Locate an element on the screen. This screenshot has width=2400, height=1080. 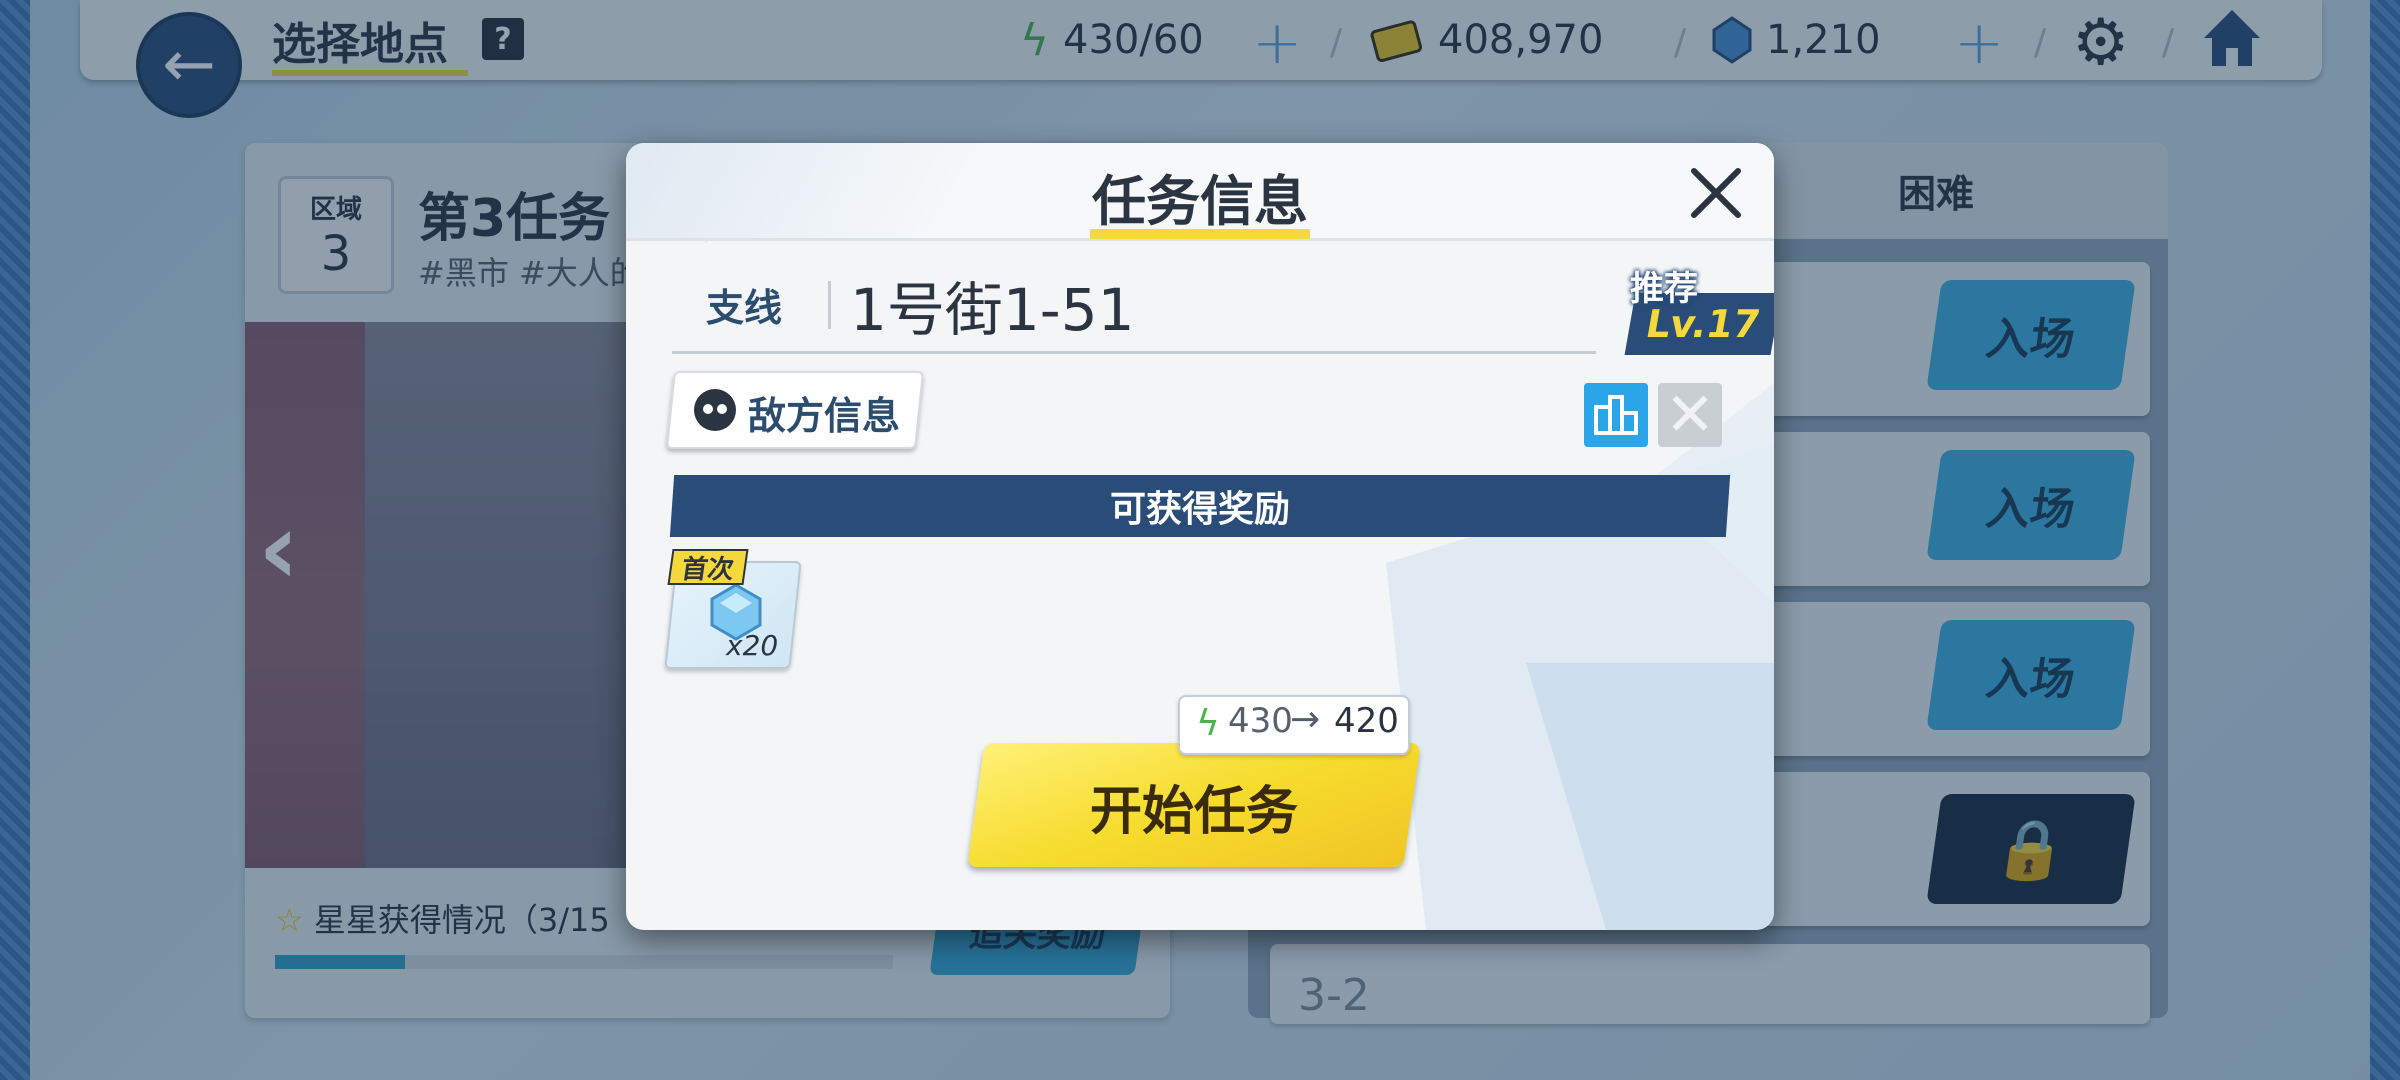
name-underline is located at coordinates (1134, 352).